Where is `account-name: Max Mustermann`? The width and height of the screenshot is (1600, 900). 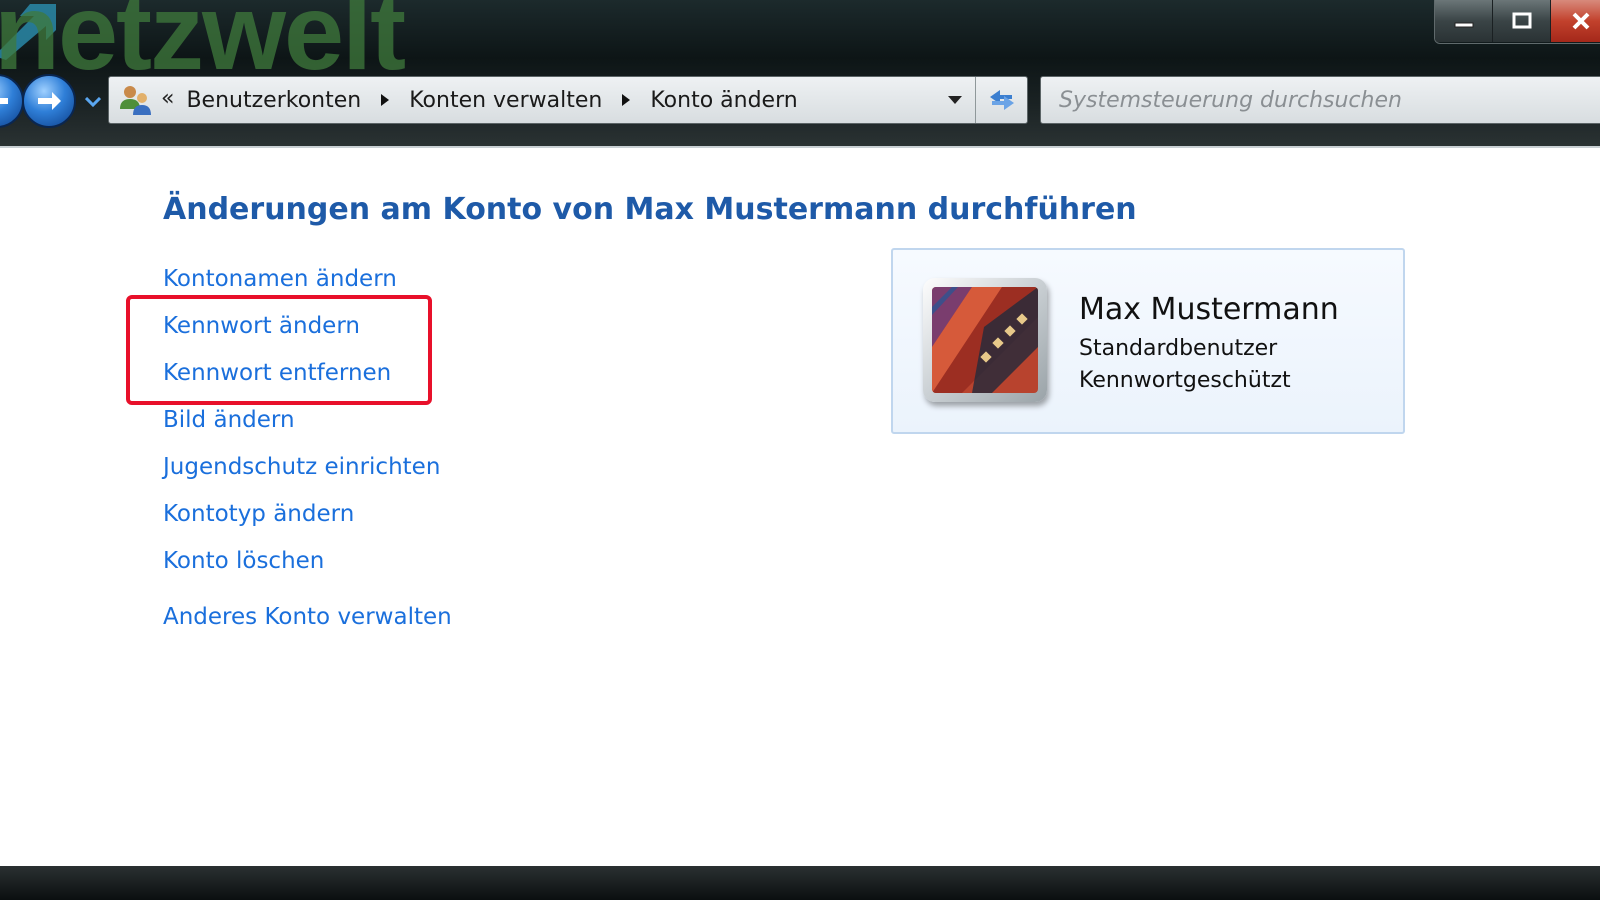
account-name: Max Mustermann is located at coordinates (1209, 309).